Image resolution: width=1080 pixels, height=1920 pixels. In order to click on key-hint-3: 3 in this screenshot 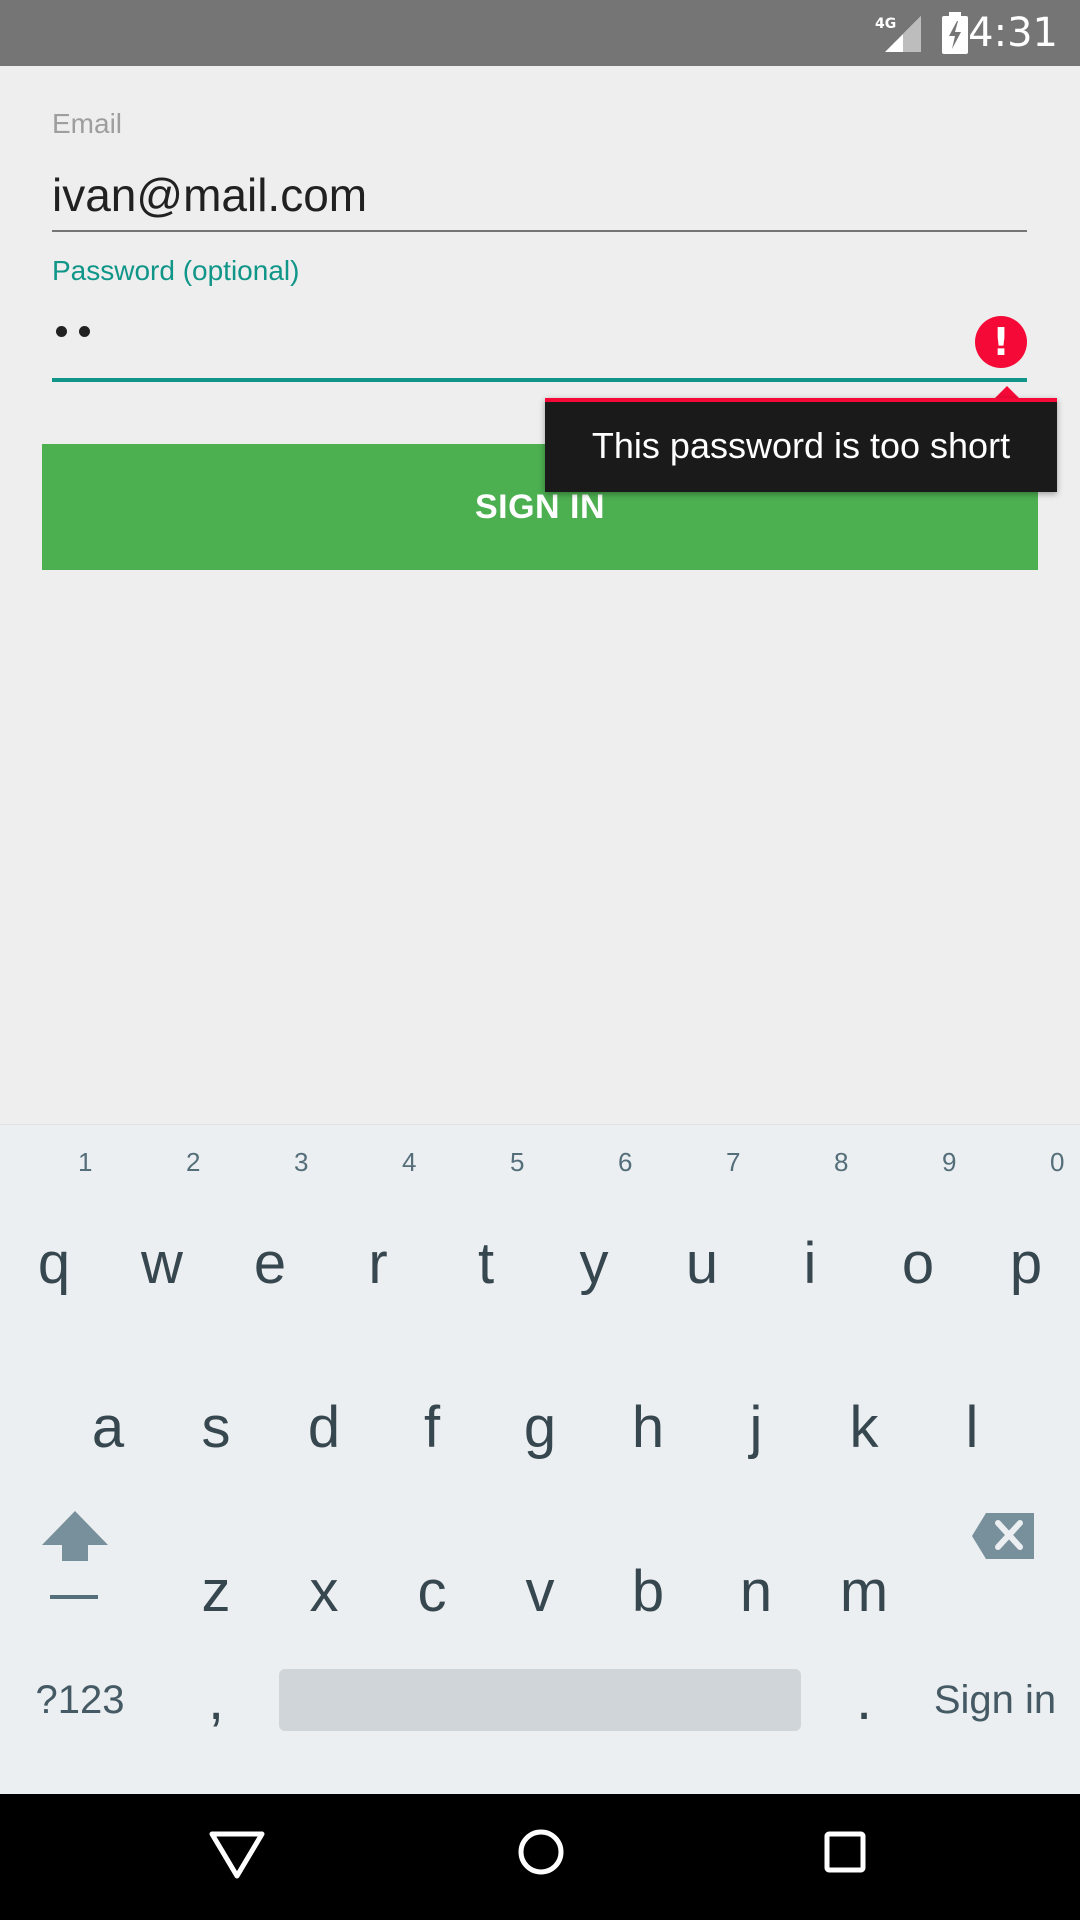, I will do `click(301, 1162)`.